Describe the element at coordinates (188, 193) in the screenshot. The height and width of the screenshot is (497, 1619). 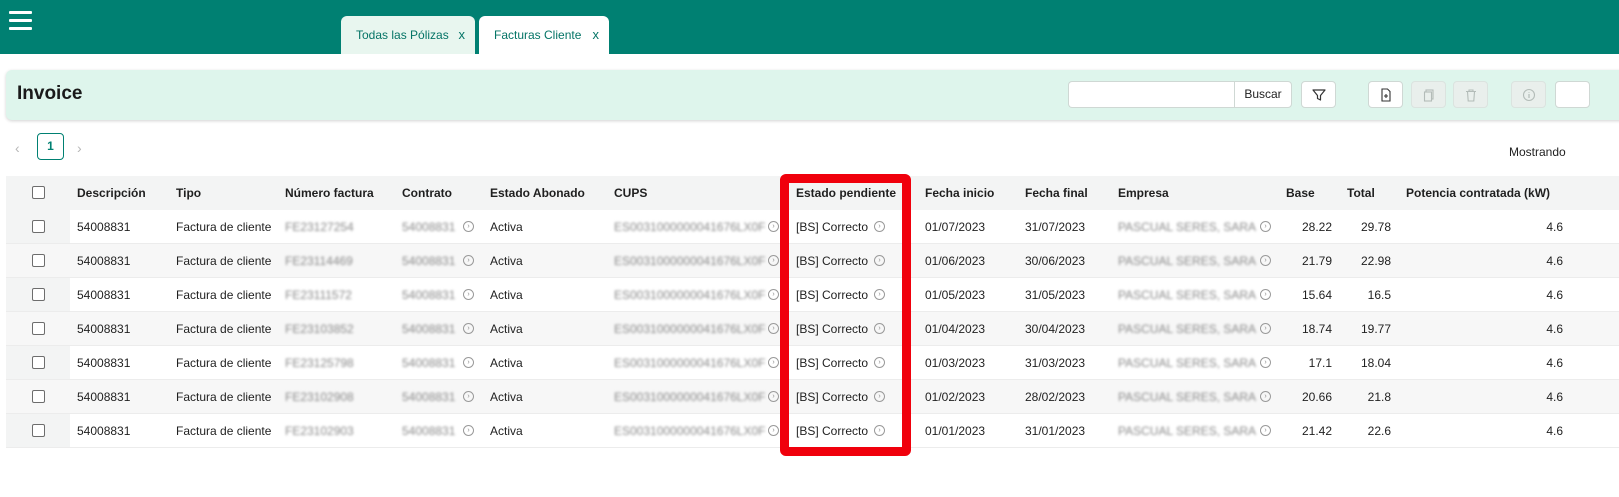
I see `column-header: Tipo` at that location.